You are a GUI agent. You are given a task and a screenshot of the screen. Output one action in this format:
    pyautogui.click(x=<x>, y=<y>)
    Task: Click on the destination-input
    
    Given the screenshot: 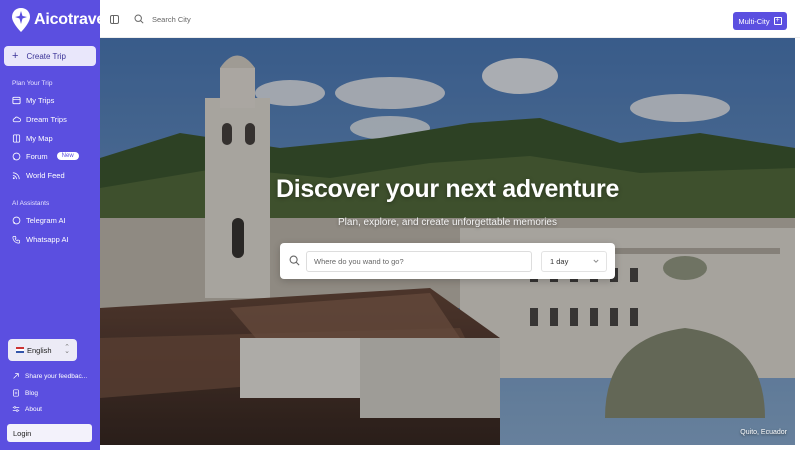 What is the action you would take?
    pyautogui.click(x=419, y=261)
    